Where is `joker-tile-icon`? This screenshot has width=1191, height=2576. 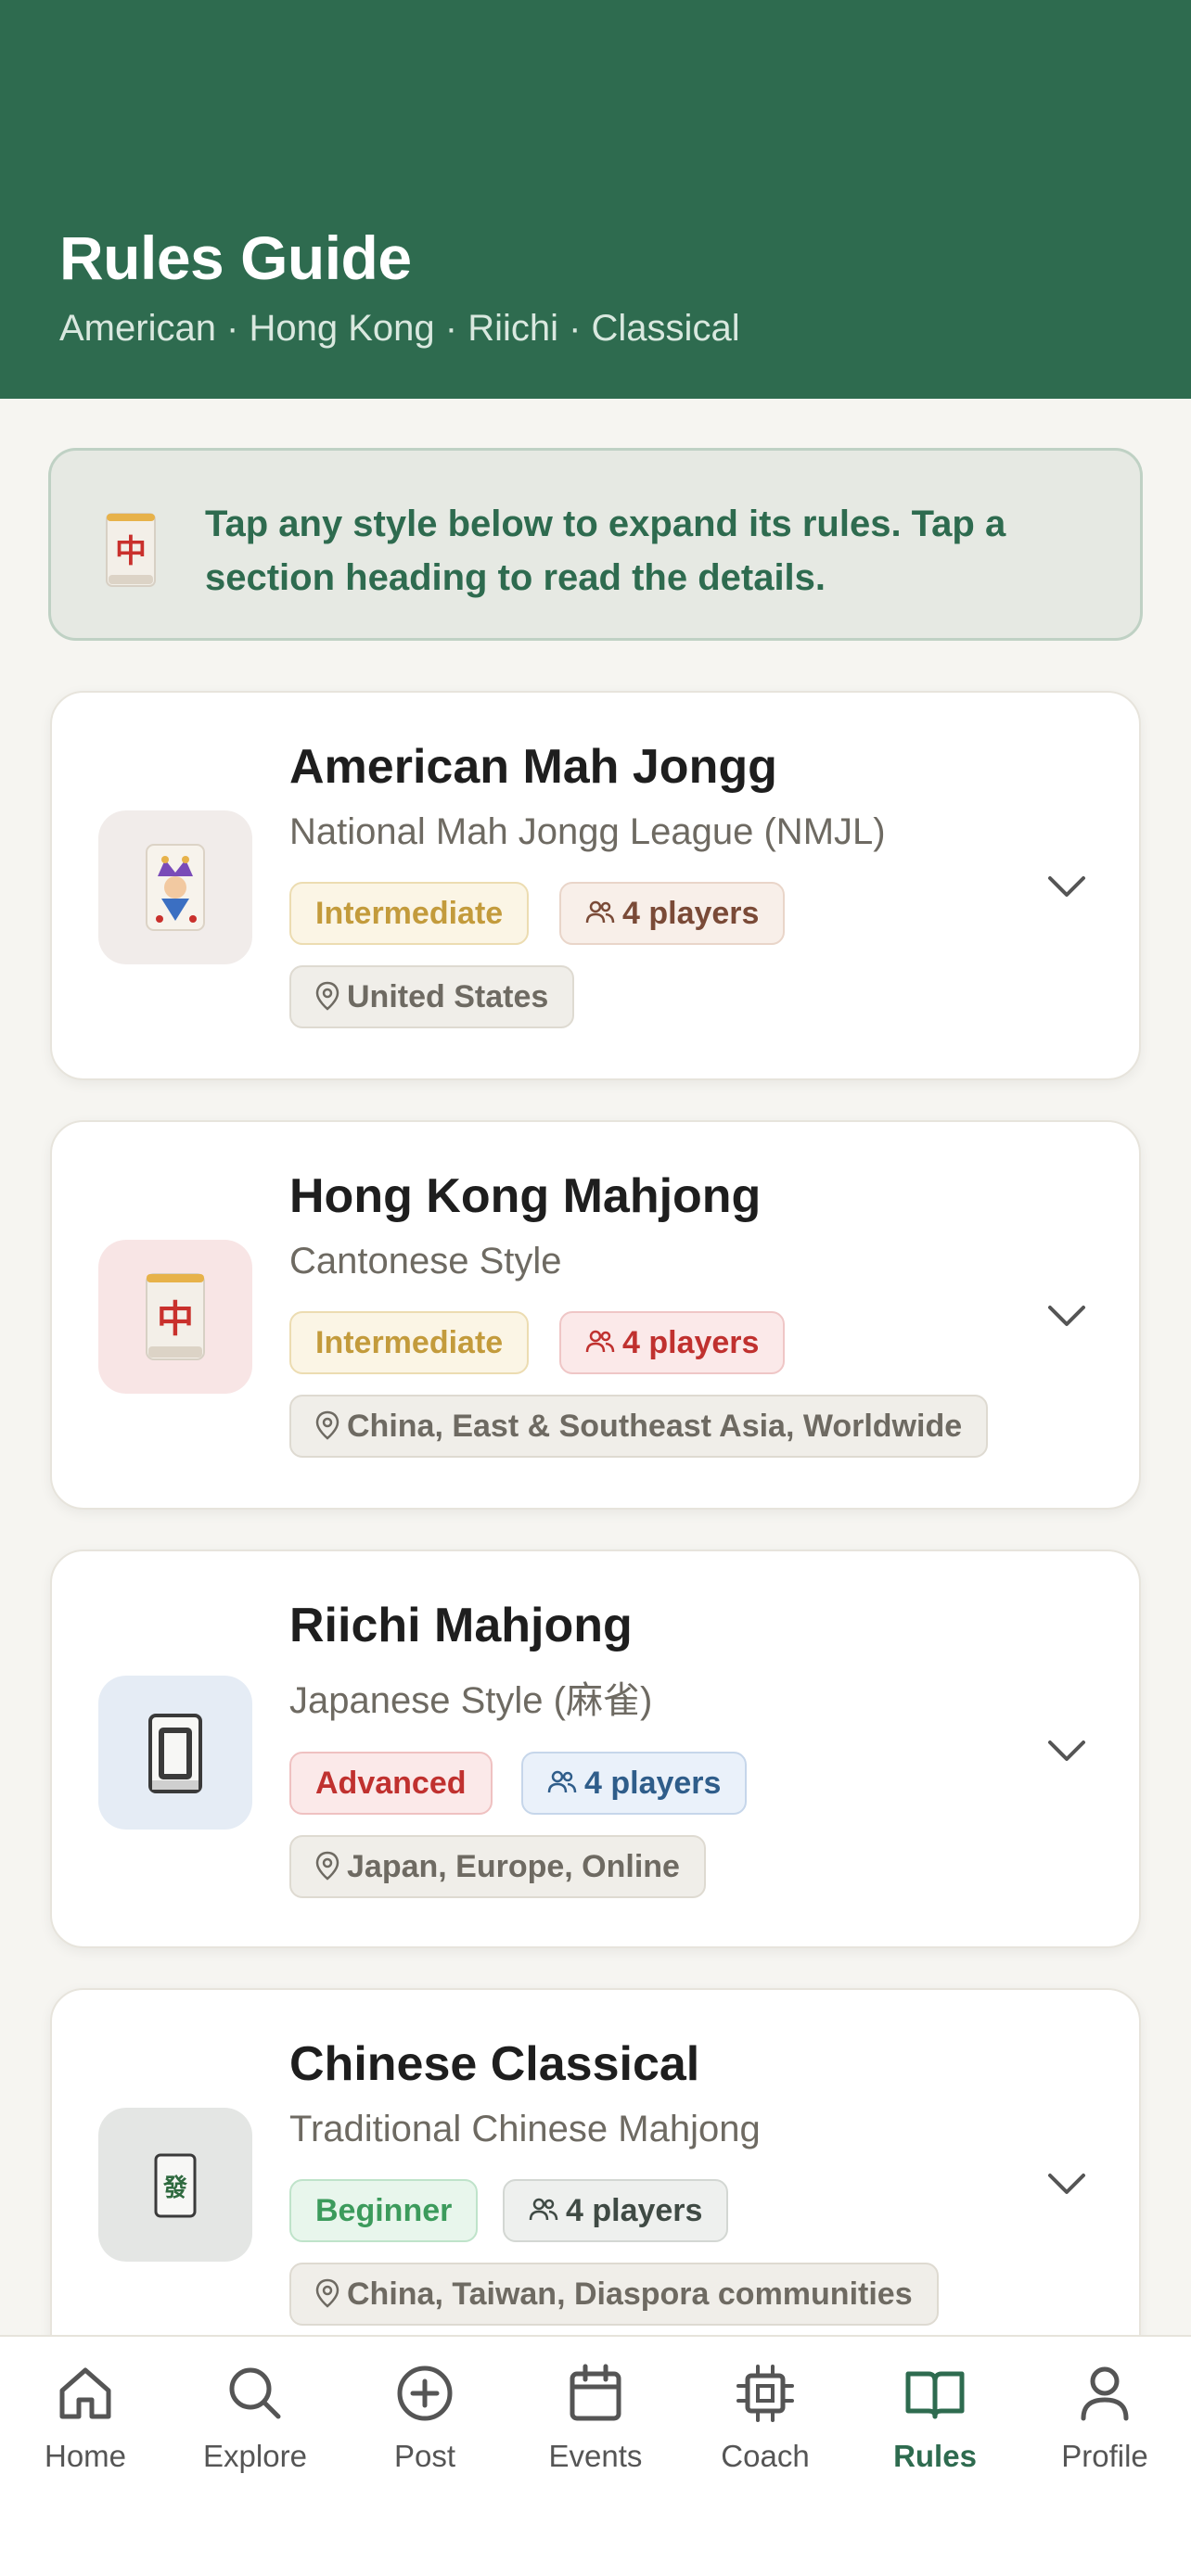
joker-tile-icon is located at coordinates (175, 887).